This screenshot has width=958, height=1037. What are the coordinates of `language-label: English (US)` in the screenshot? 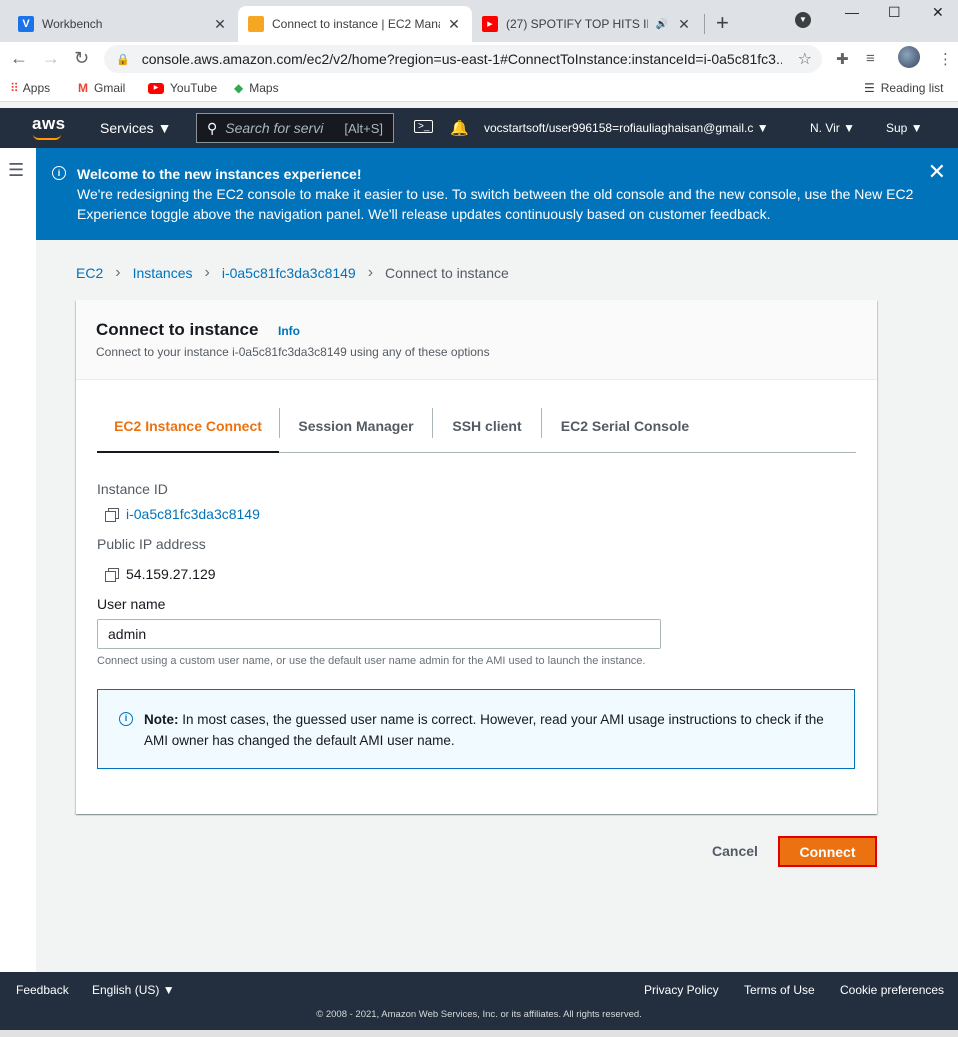 It's located at (126, 990).